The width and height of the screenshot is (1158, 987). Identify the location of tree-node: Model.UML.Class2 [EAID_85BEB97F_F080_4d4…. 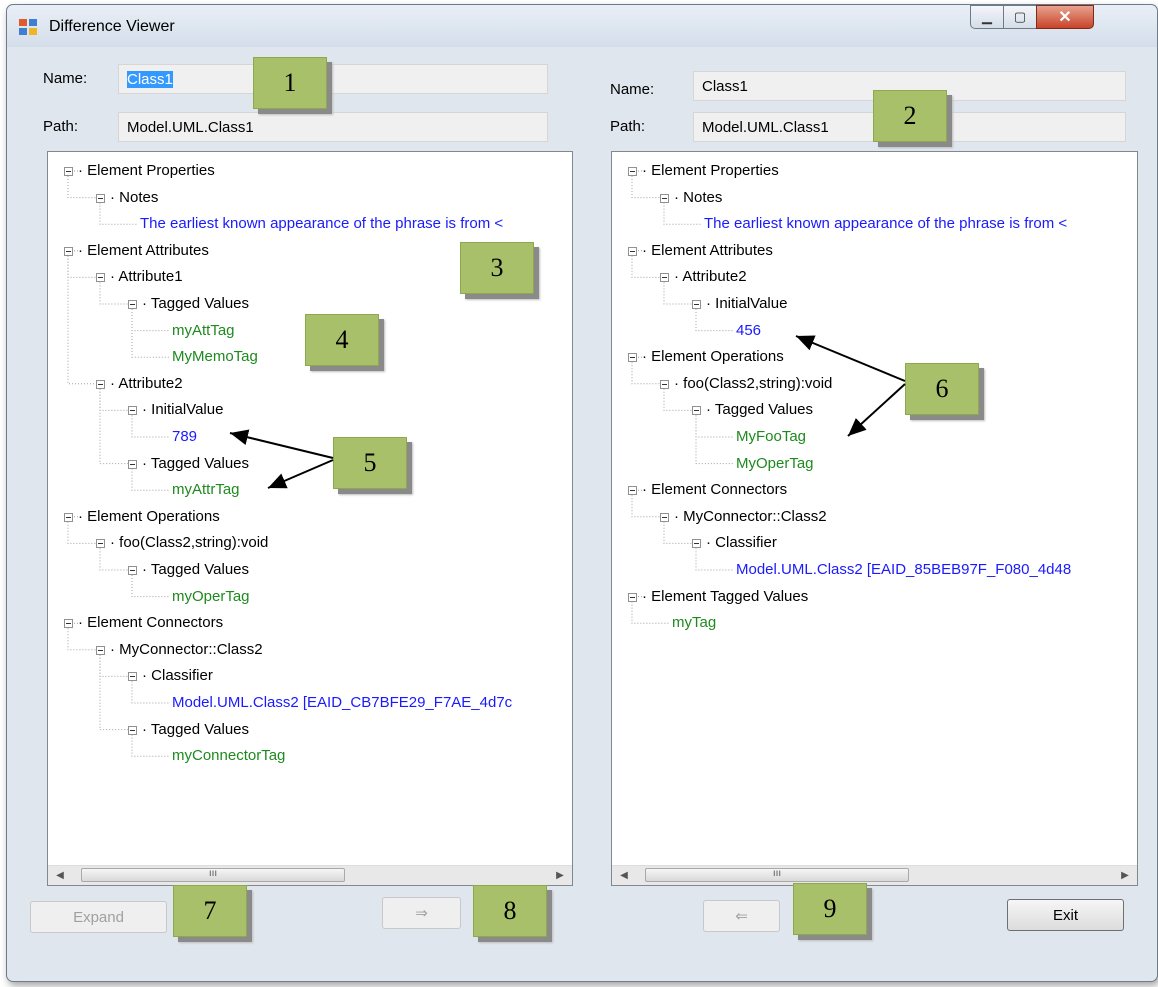
(903, 570).